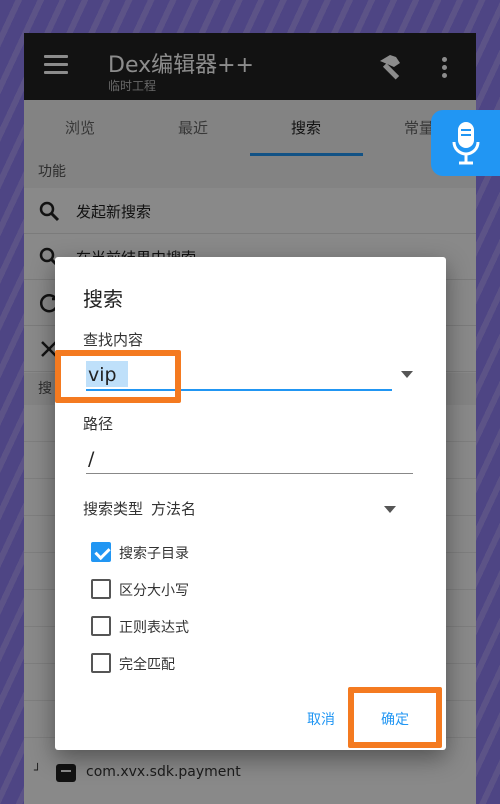 This screenshot has height=804, width=500. Describe the element at coordinates (154, 591) in the screenshot. I see `option-label: 区分大小写` at that location.